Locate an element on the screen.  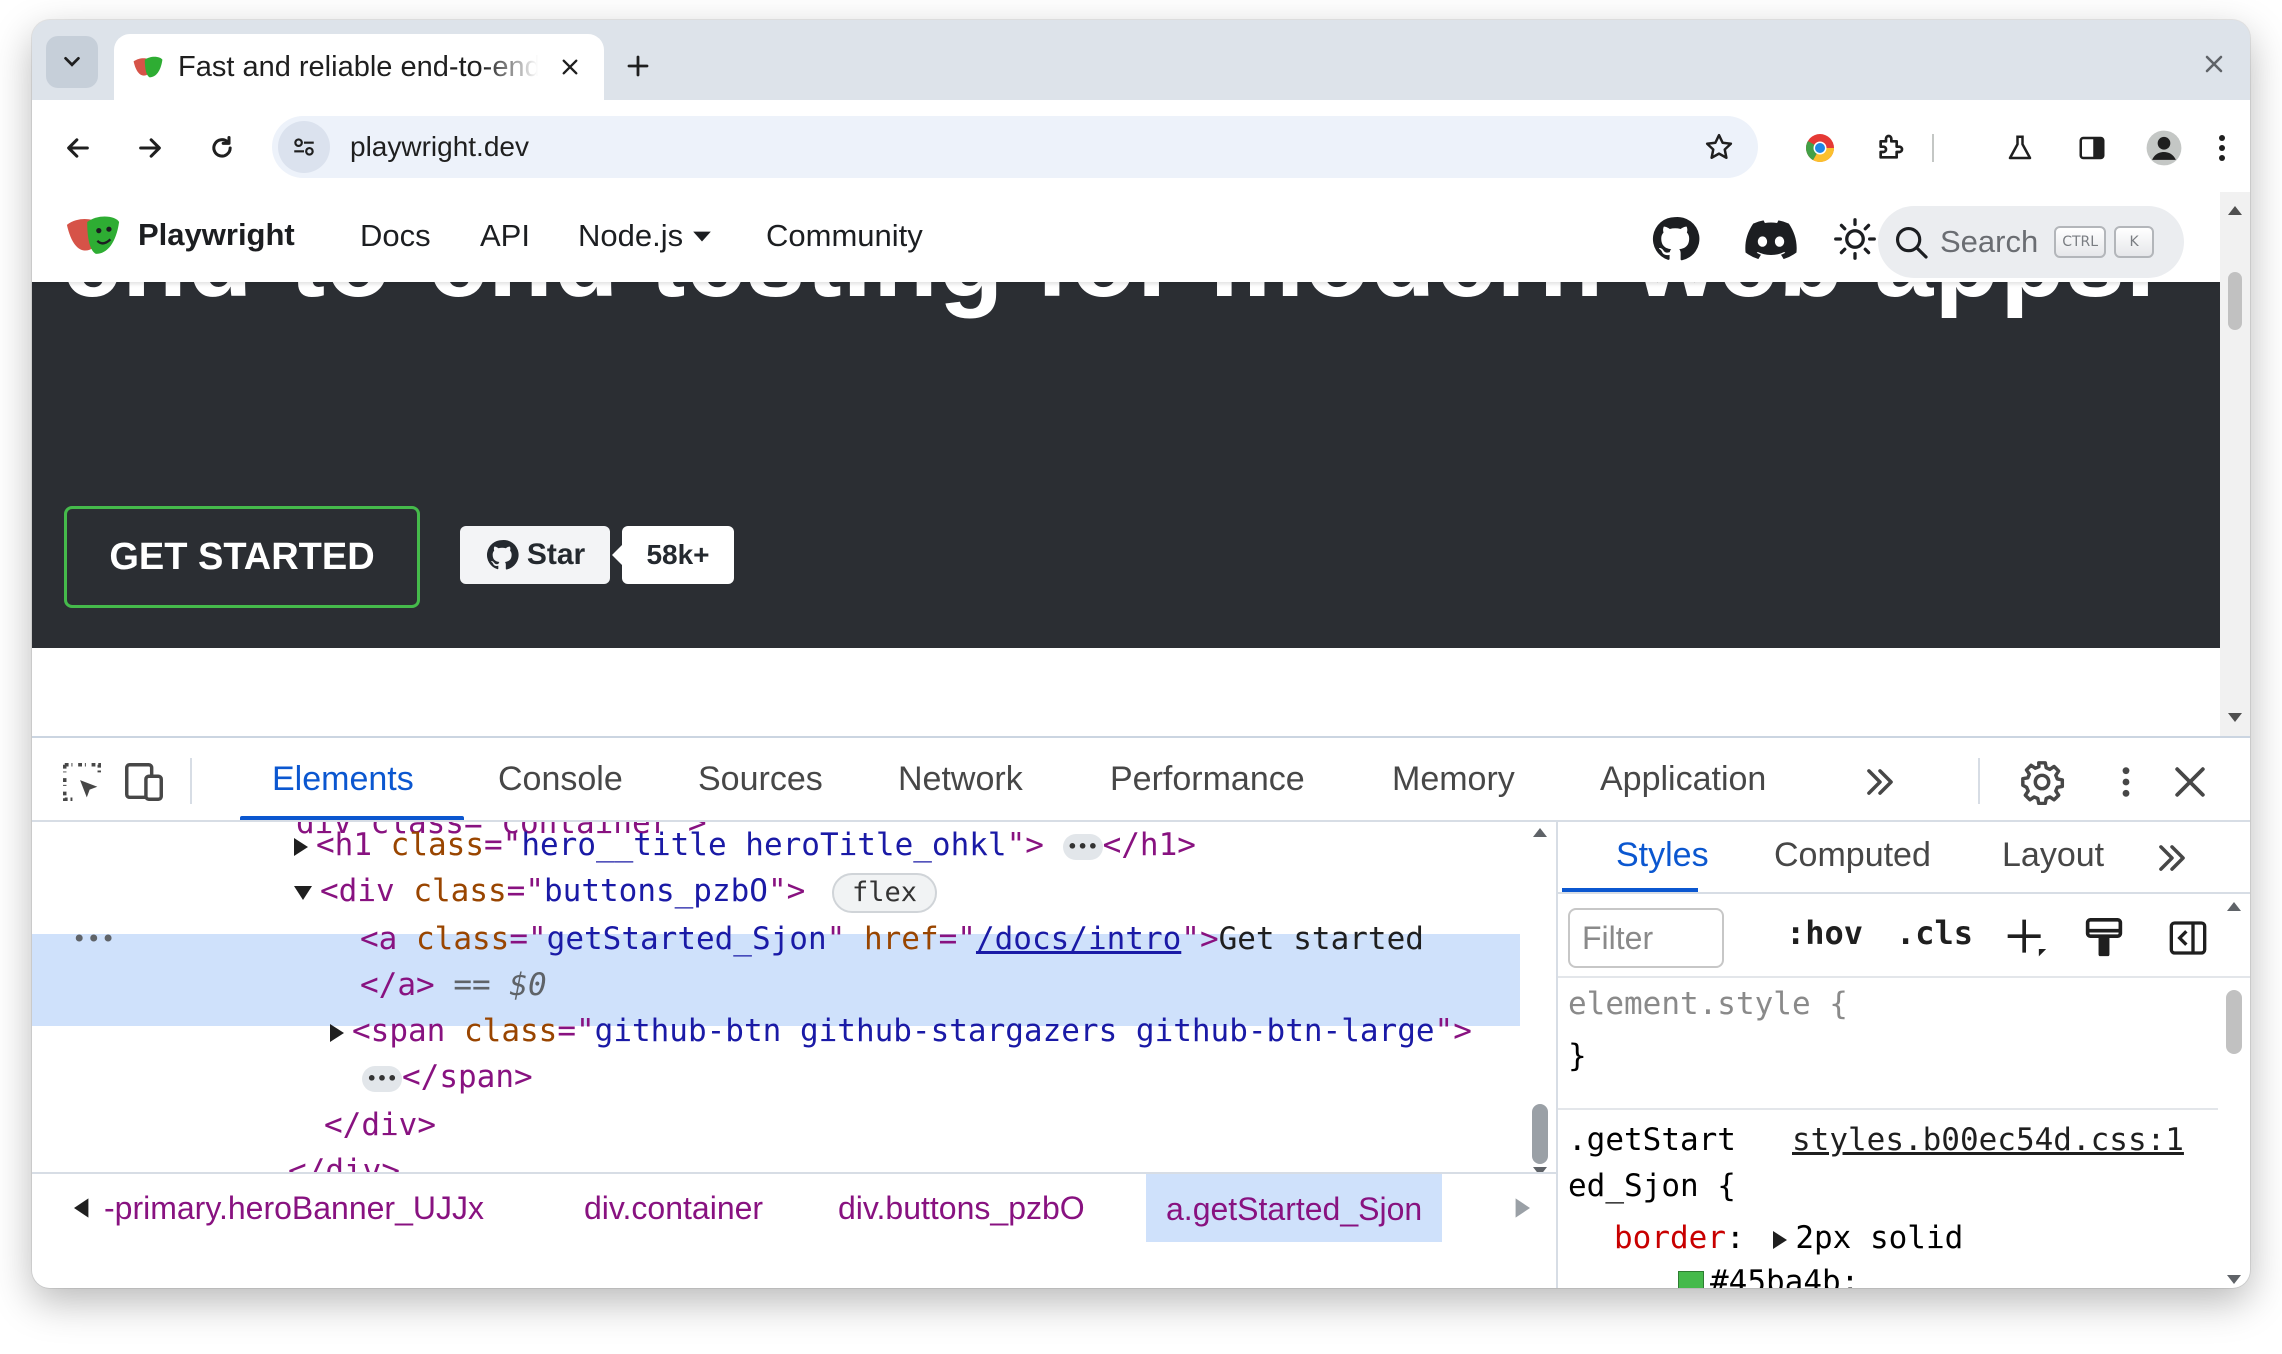
dom-node-div-buttons: <div class="buttons_pzbO"> flex is located at coordinates (615, 891).